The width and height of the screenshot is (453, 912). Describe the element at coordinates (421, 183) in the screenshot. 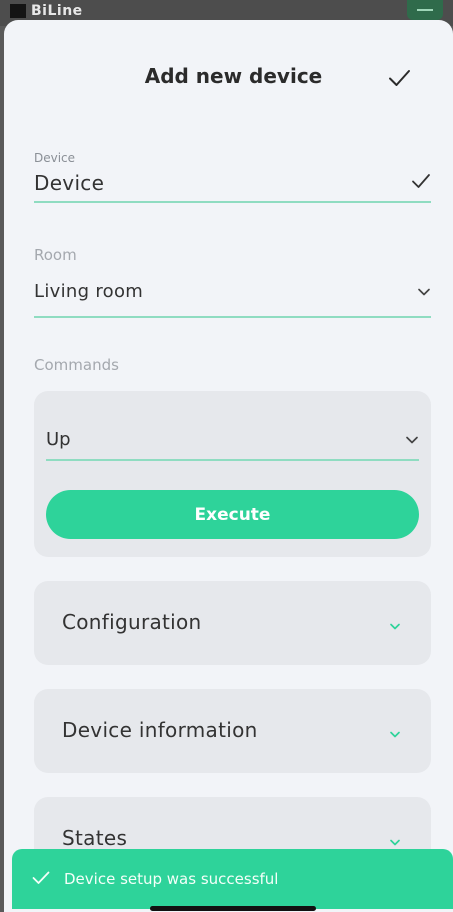

I see `valid-check-icon` at that location.